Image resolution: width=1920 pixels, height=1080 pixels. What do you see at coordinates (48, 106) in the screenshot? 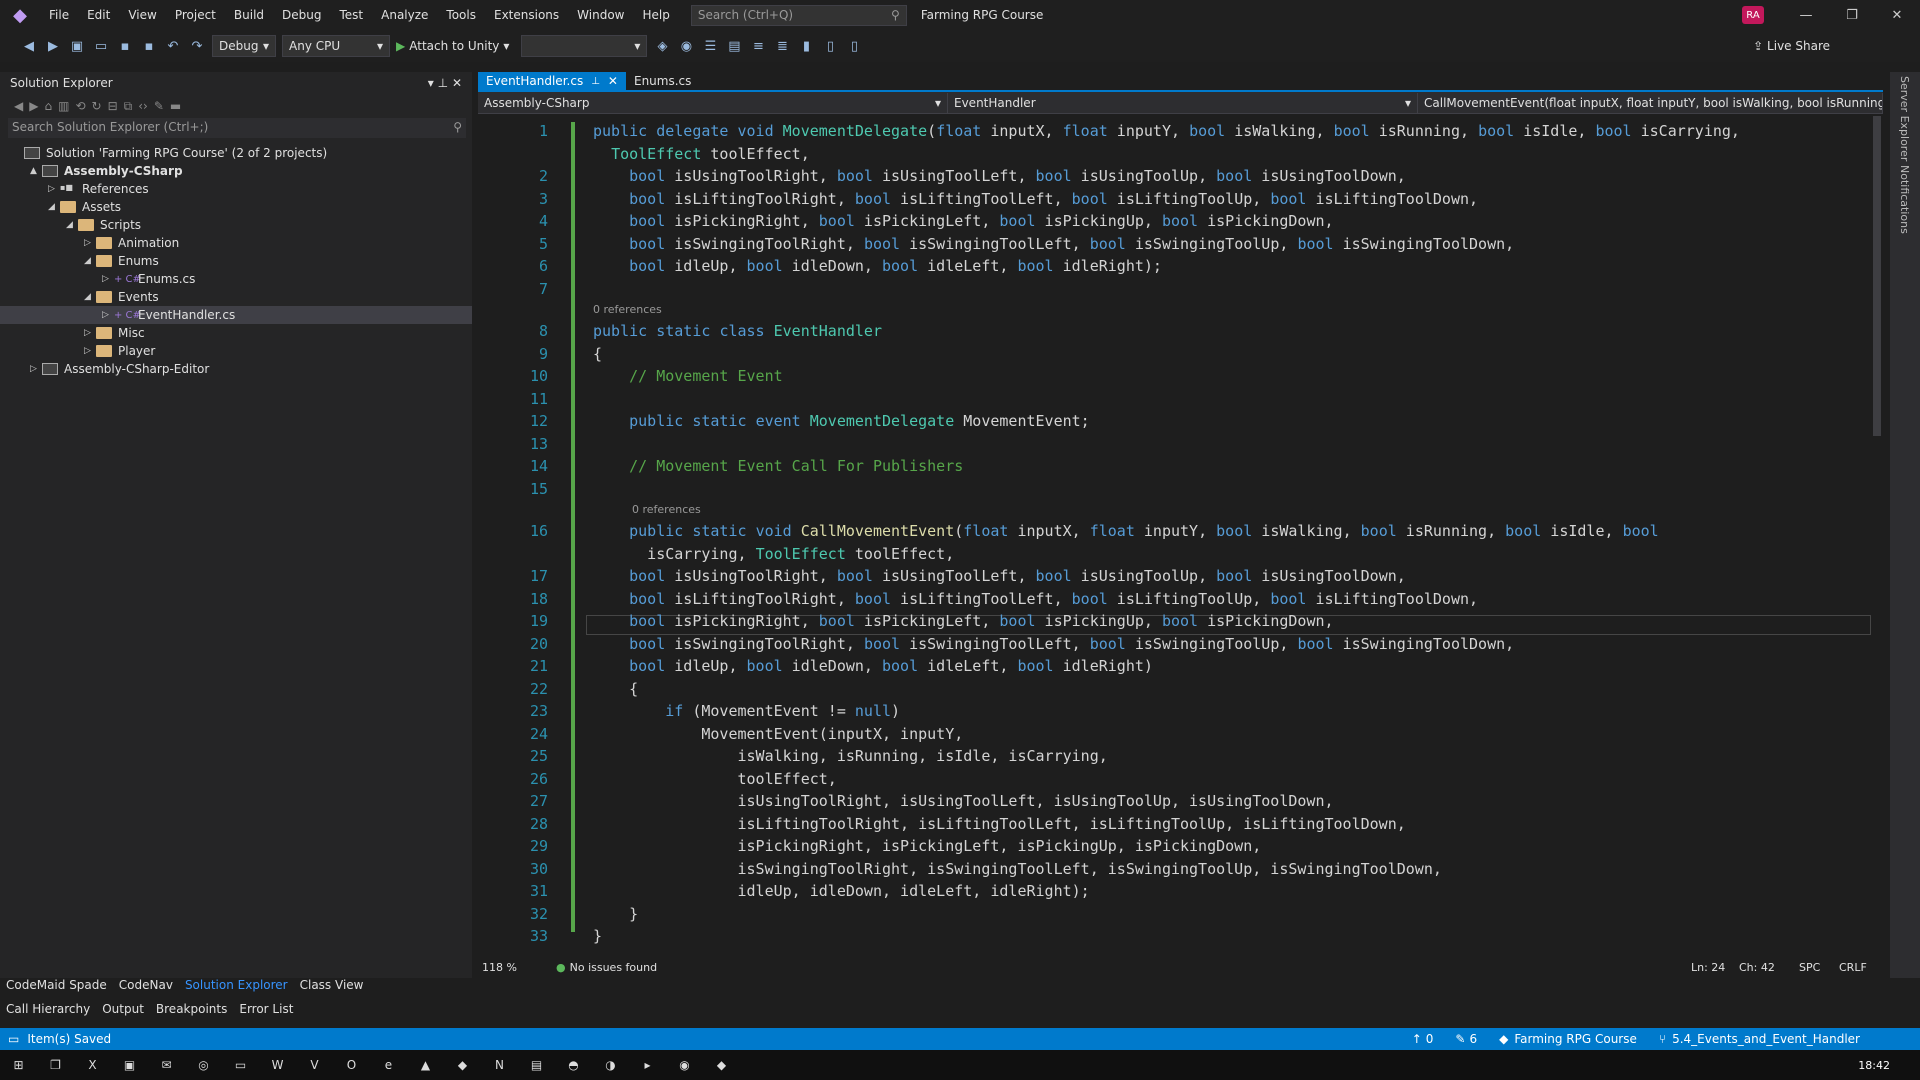
I see `home-icon: ⌂` at bounding box center [48, 106].